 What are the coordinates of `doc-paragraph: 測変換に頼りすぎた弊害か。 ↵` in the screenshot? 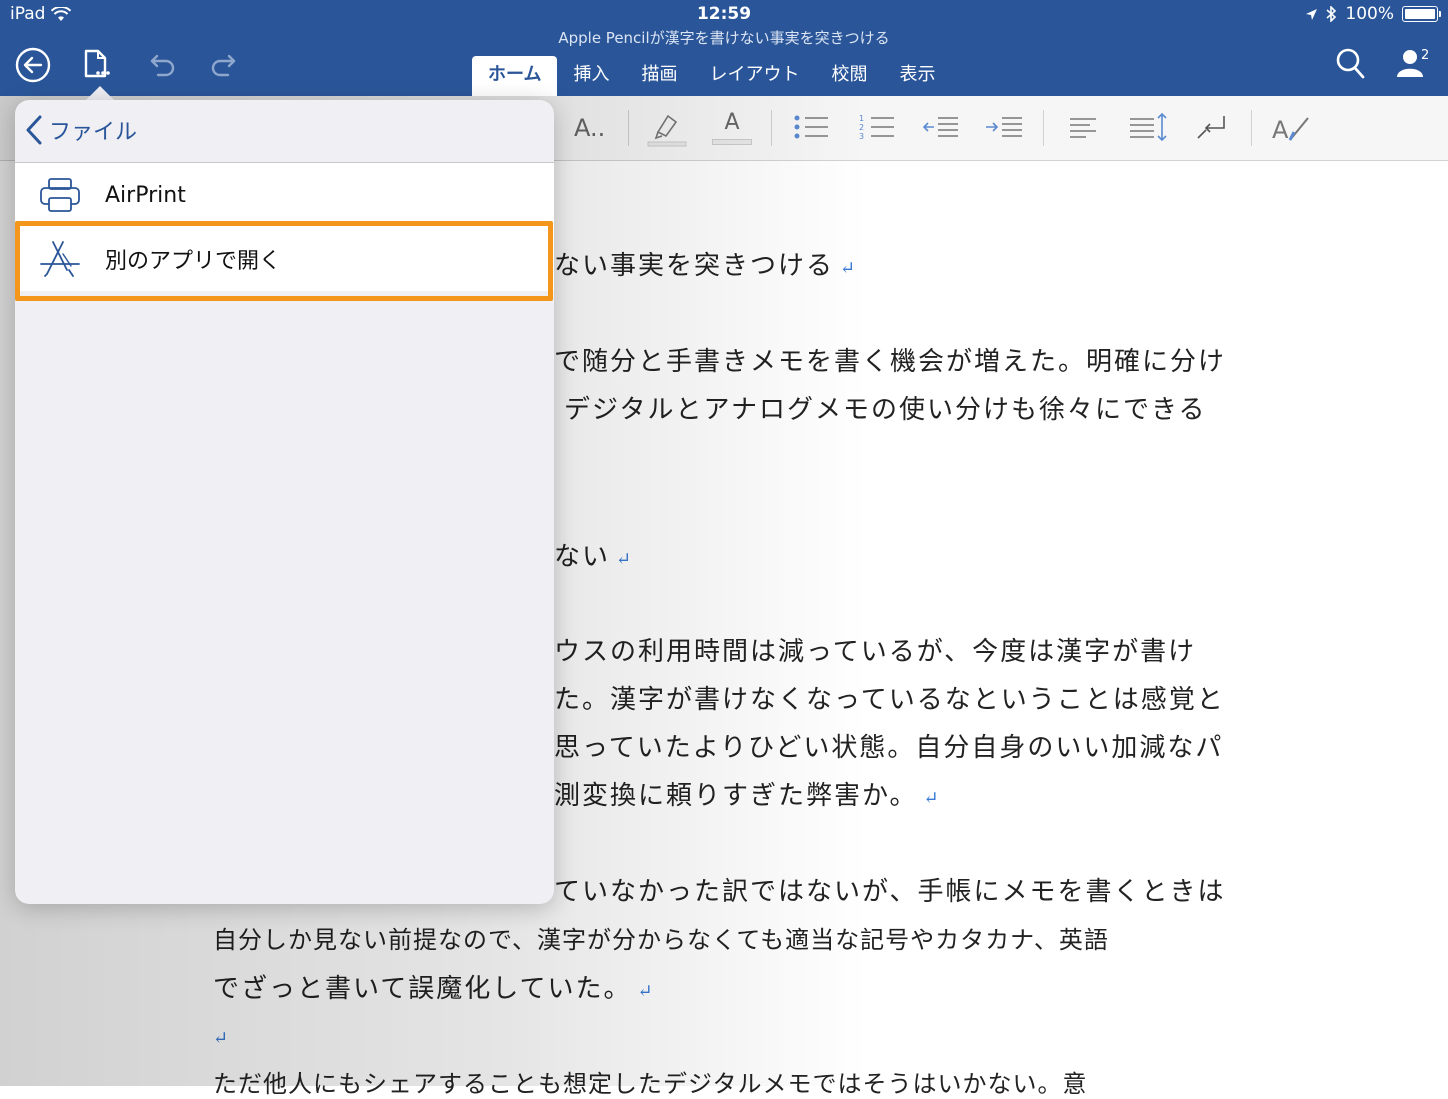 It's located at (747, 793).